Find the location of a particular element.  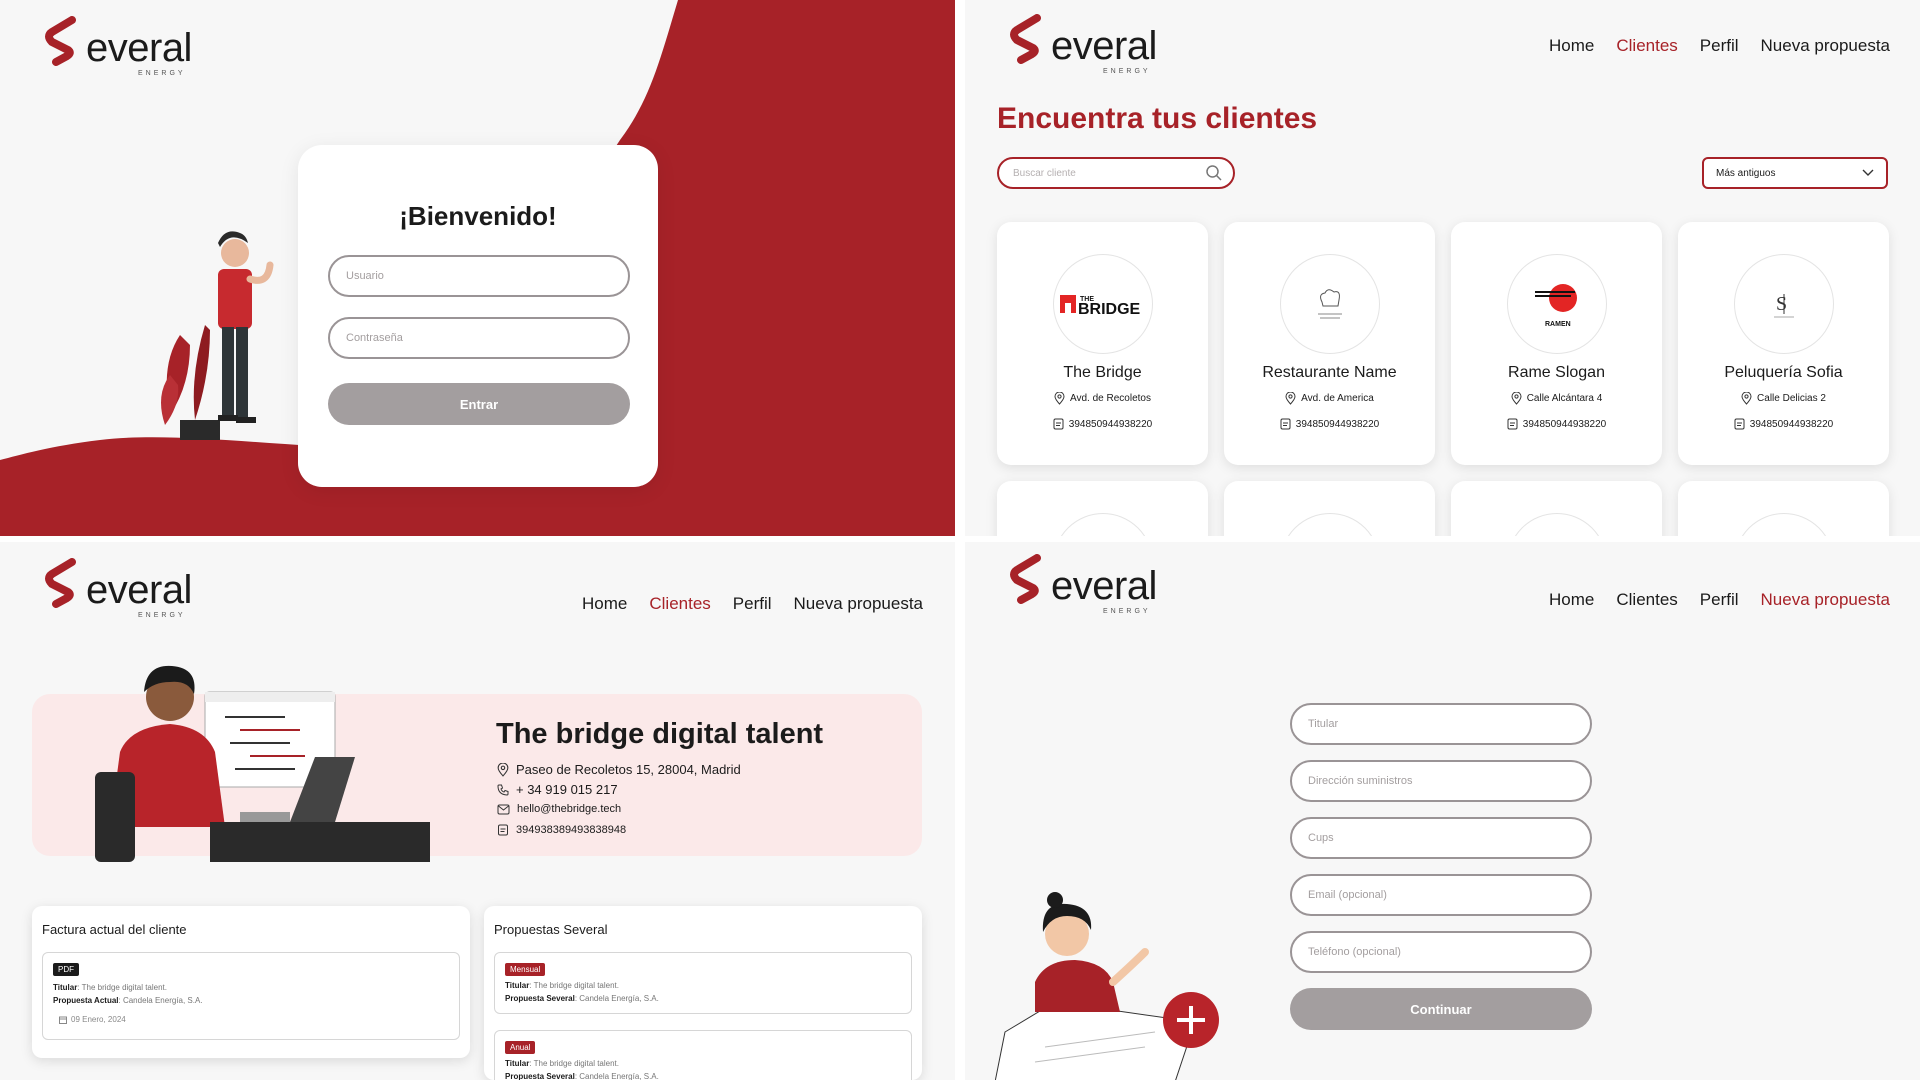

username-input is located at coordinates (487, 276).